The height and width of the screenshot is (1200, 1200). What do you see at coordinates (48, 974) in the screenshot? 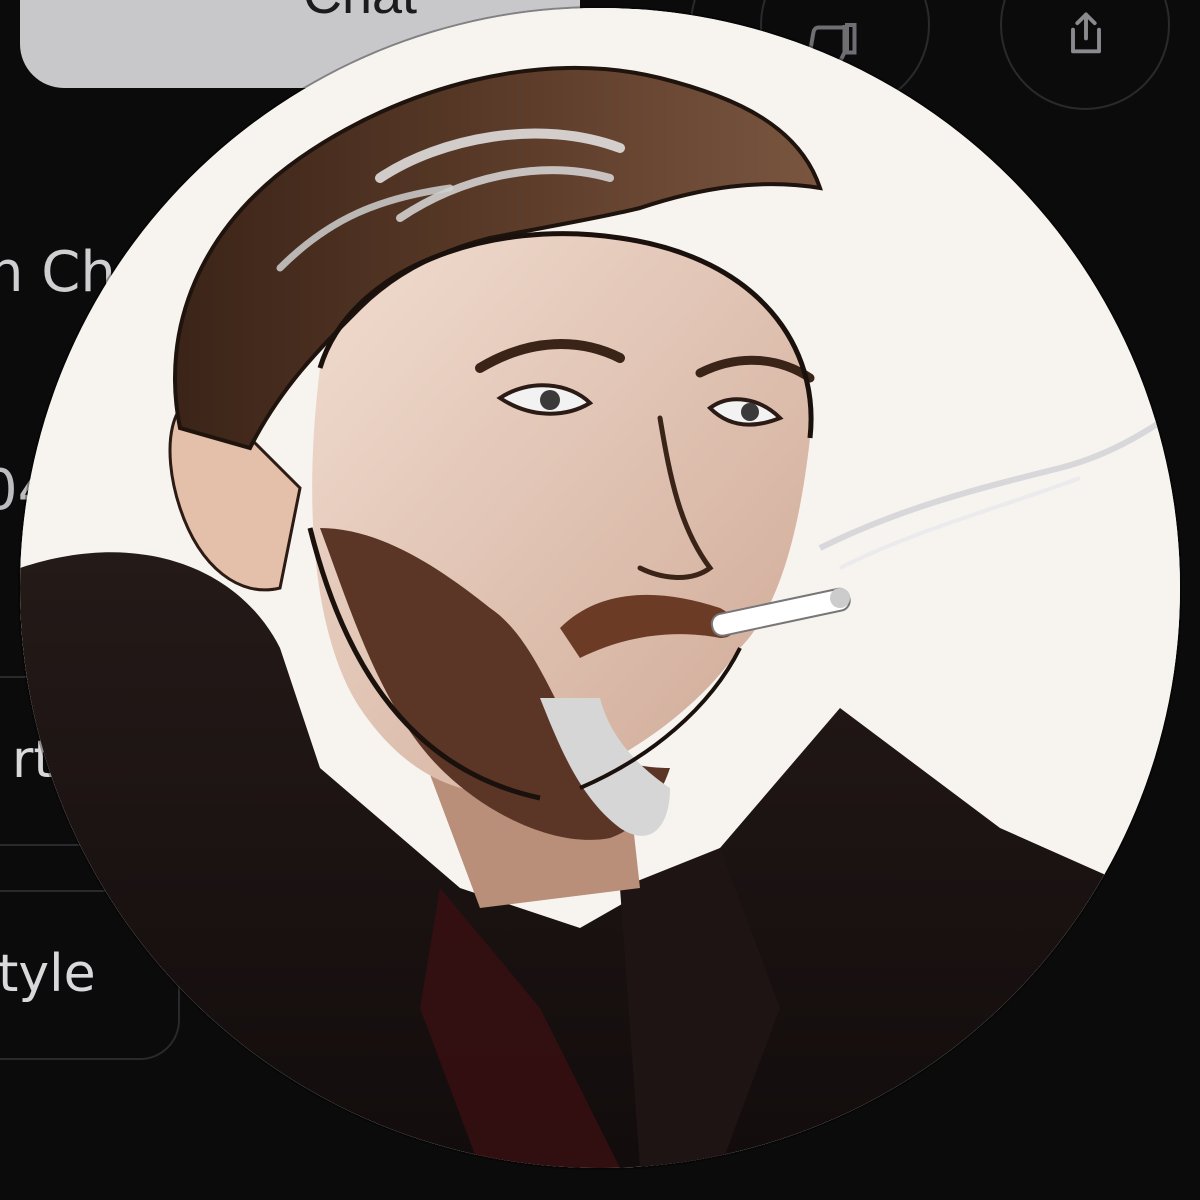
I see `tag-chip-label: tyle` at bounding box center [48, 974].